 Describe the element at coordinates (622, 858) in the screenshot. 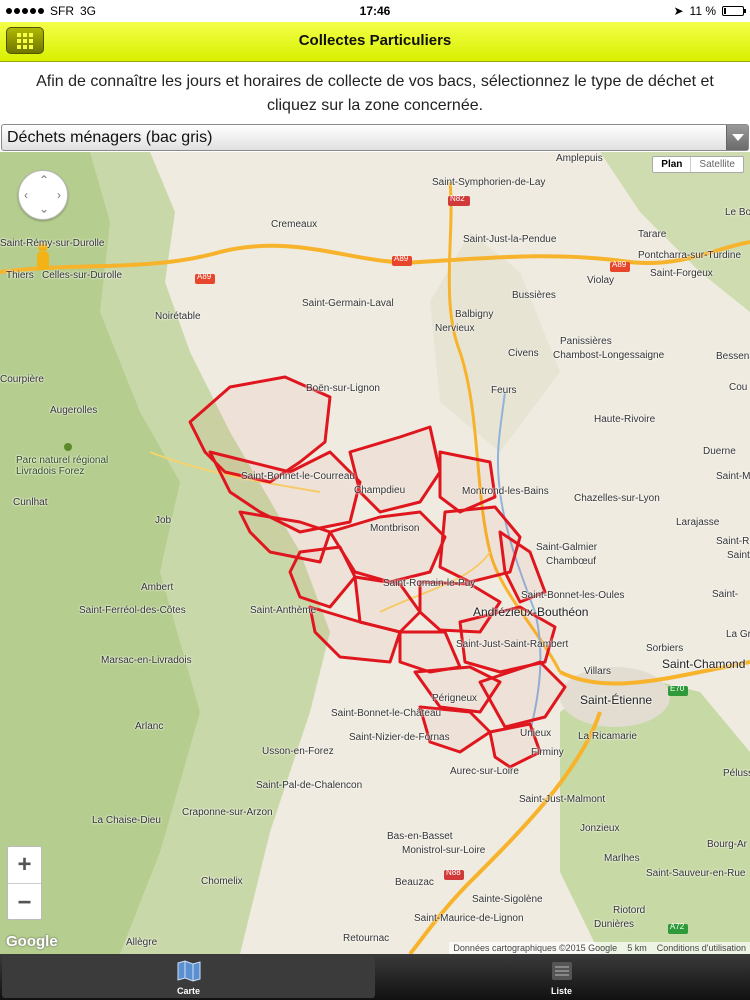

I see `place-marlhes: Marlhes` at that location.